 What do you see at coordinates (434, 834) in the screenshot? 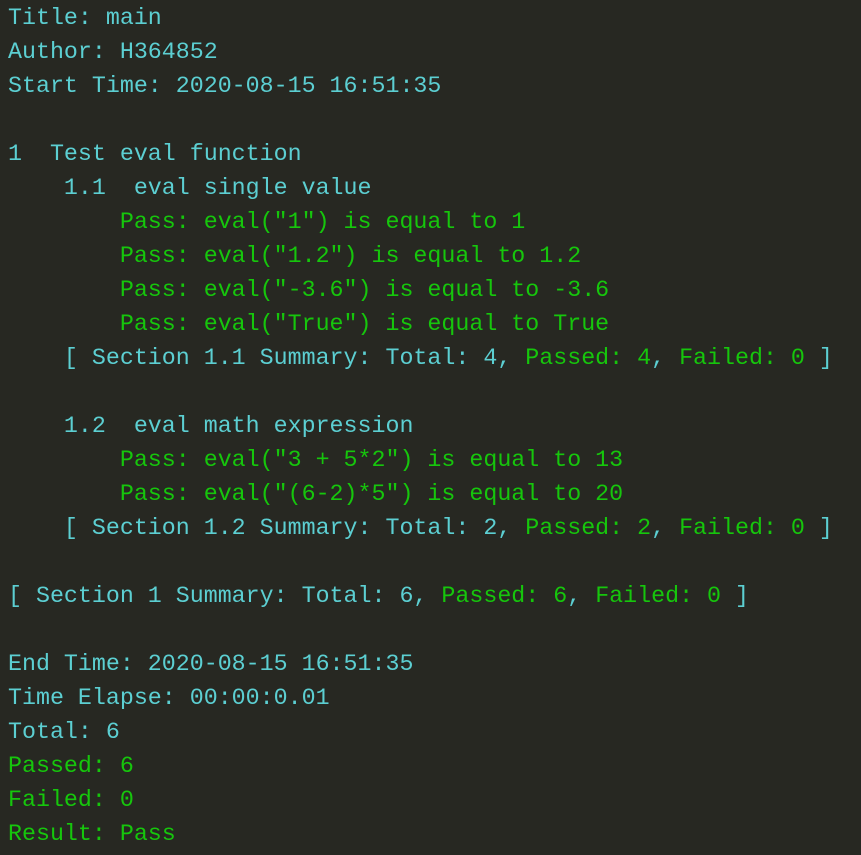
I see `terminal-line: Result: Pass` at bounding box center [434, 834].